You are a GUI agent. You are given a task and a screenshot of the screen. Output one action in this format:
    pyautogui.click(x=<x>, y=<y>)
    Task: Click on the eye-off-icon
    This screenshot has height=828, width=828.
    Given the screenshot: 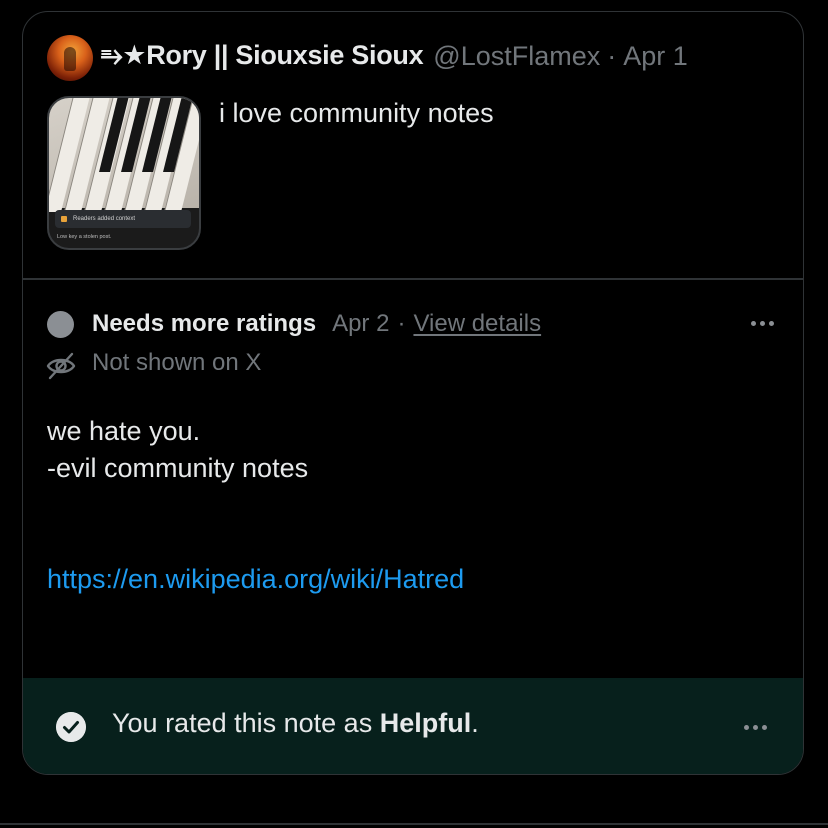 What is the action you would take?
    pyautogui.click(x=61, y=366)
    